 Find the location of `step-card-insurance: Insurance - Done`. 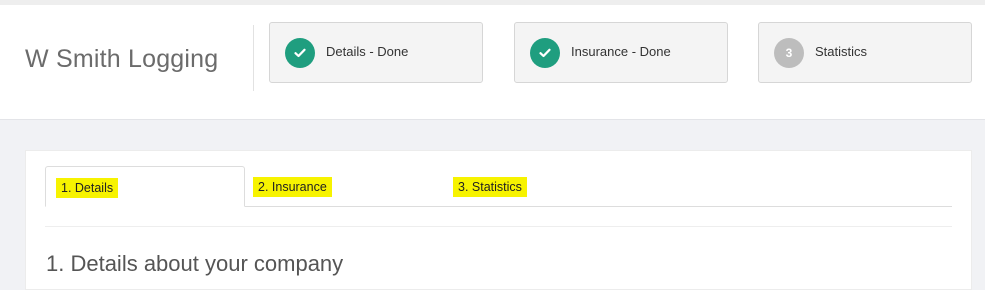

step-card-insurance: Insurance - Done is located at coordinates (621, 52).